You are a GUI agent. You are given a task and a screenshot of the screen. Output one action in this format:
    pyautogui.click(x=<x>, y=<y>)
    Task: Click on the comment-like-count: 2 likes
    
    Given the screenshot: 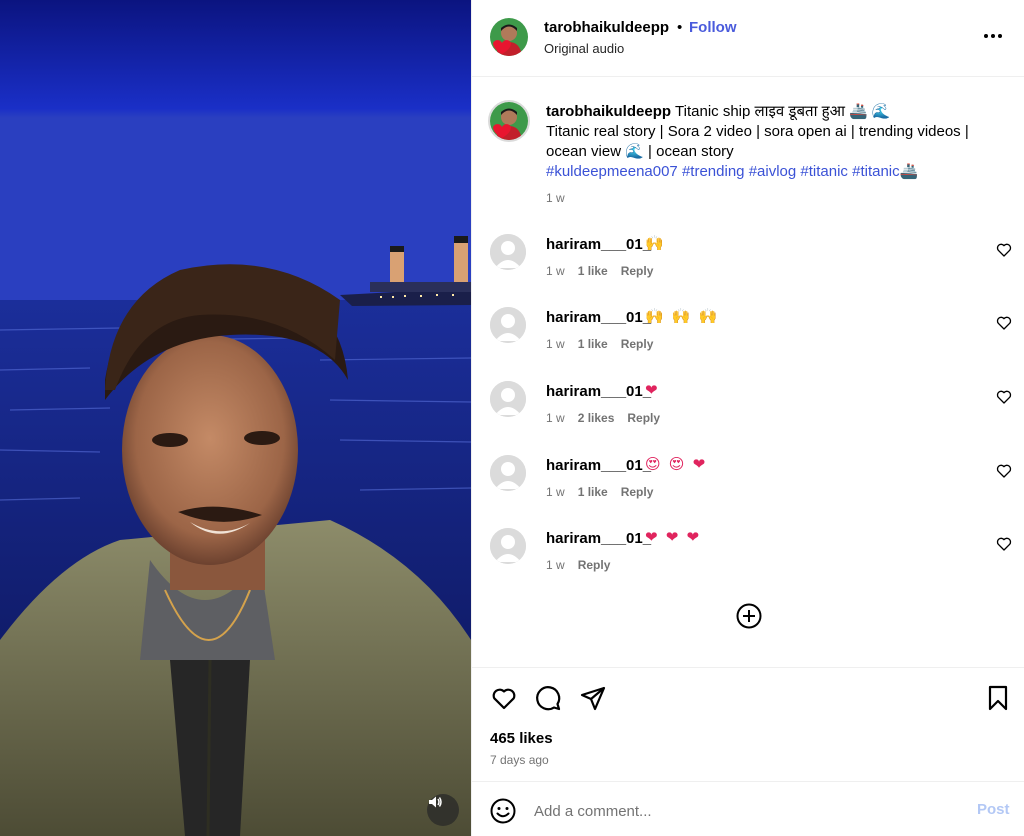 What is the action you would take?
    pyautogui.click(x=596, y=418)
    